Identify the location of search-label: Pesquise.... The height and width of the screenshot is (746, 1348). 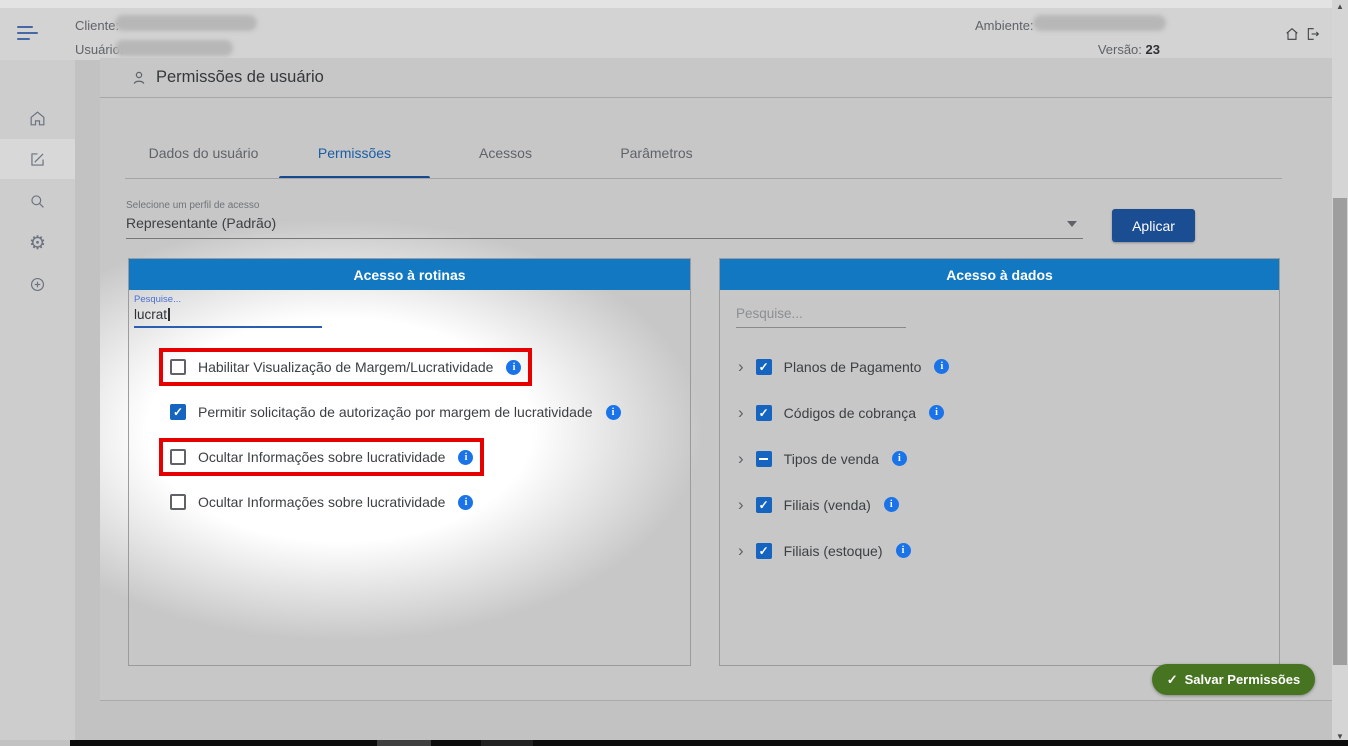
(157, 299).